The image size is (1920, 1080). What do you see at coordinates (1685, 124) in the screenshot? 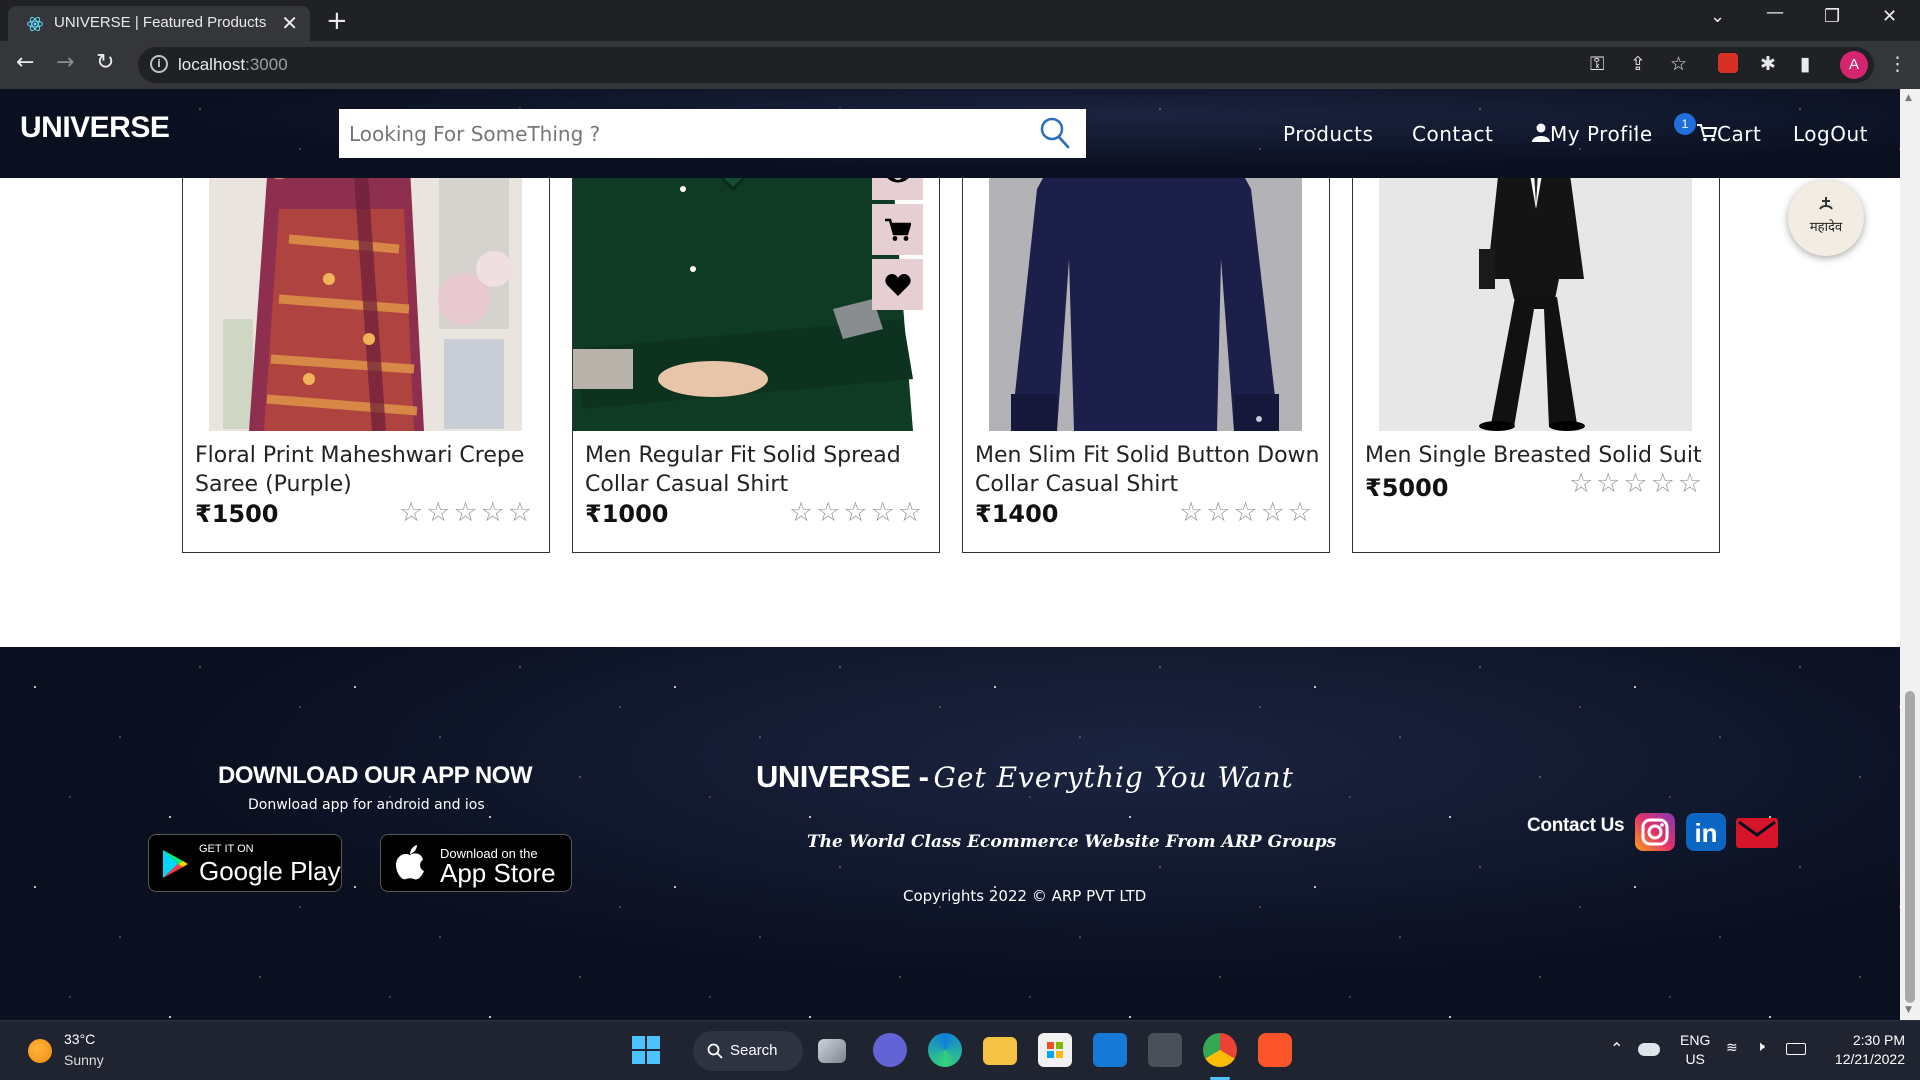
I see `cart-count-badge: 1` at bounding box center [1685, 124].